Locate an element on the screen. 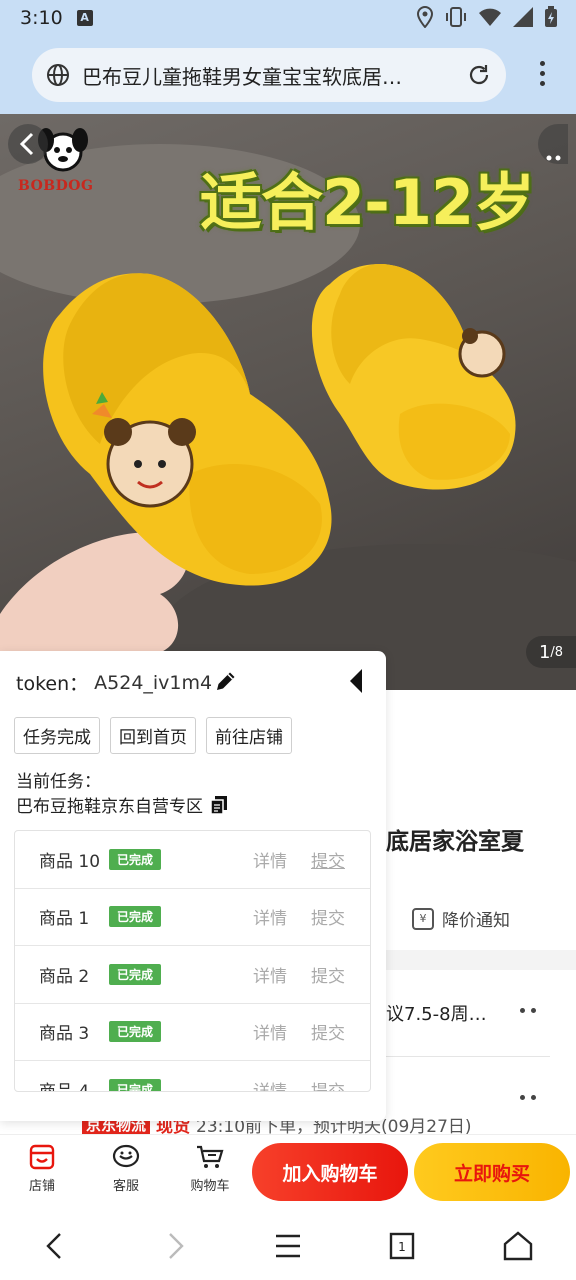  copy-icon is located at coordinates (219, 805).